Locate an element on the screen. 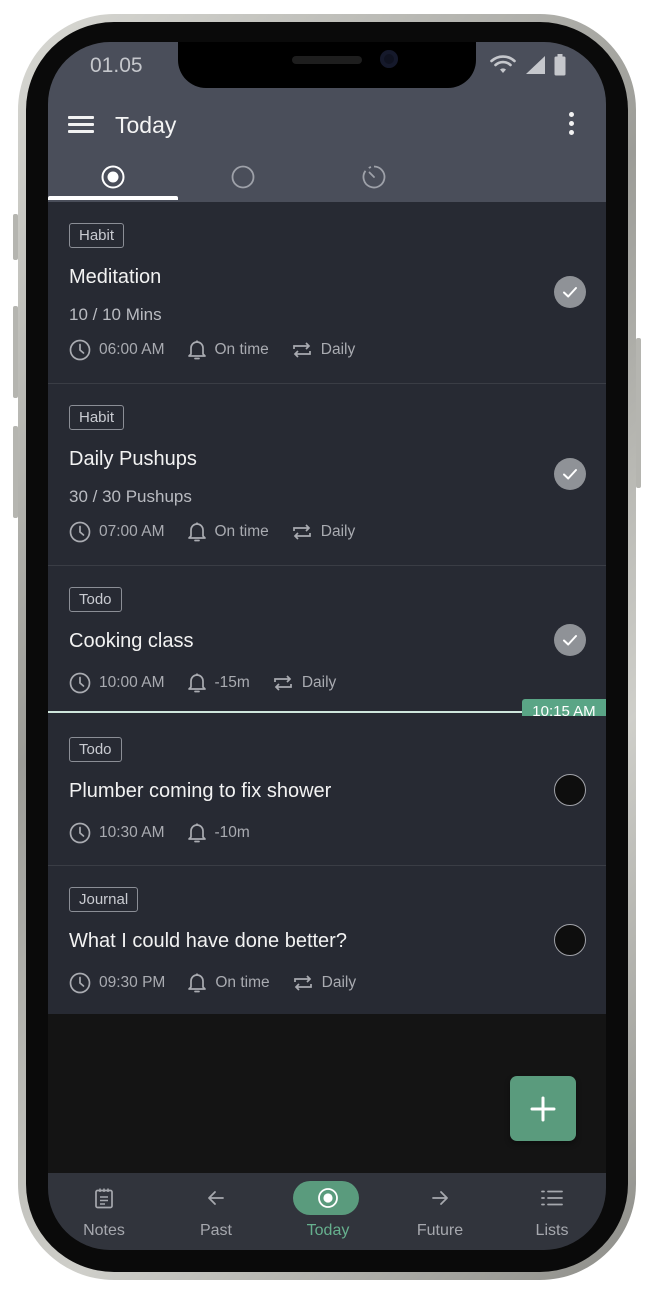 The height and width of the screenshot is (1292, 654). page-title: Today is located at coordinates (146, 125).